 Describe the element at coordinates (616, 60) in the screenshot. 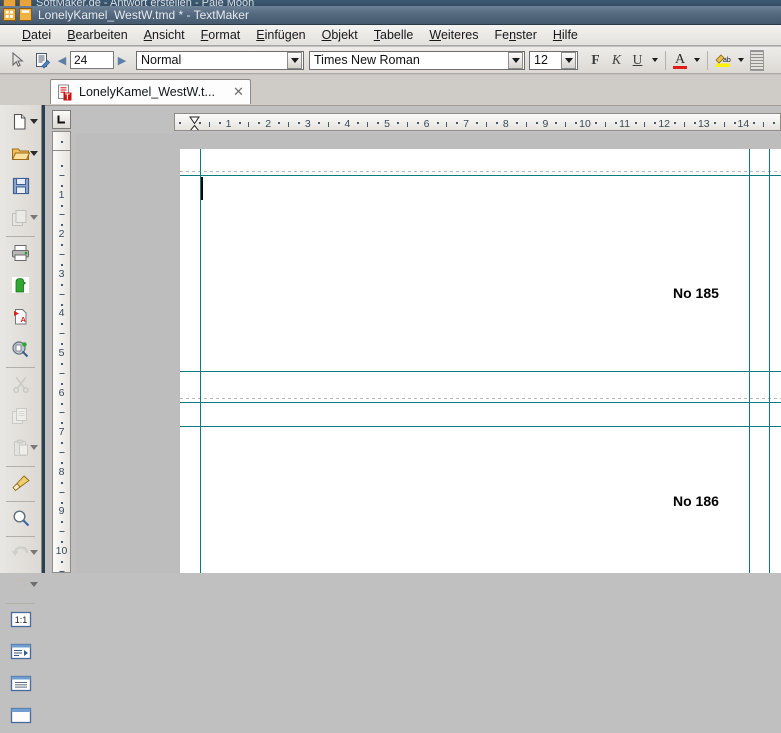

I see `italic-button: K` at that location.